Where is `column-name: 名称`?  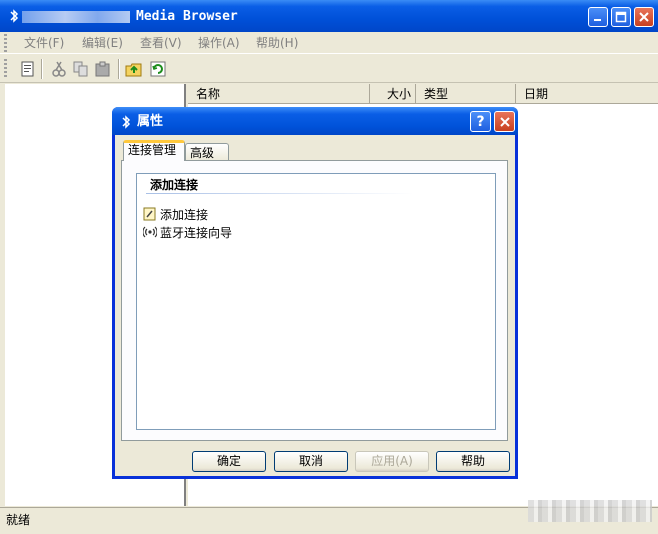 column-name: 名称 is located at coordinates (279, 94).